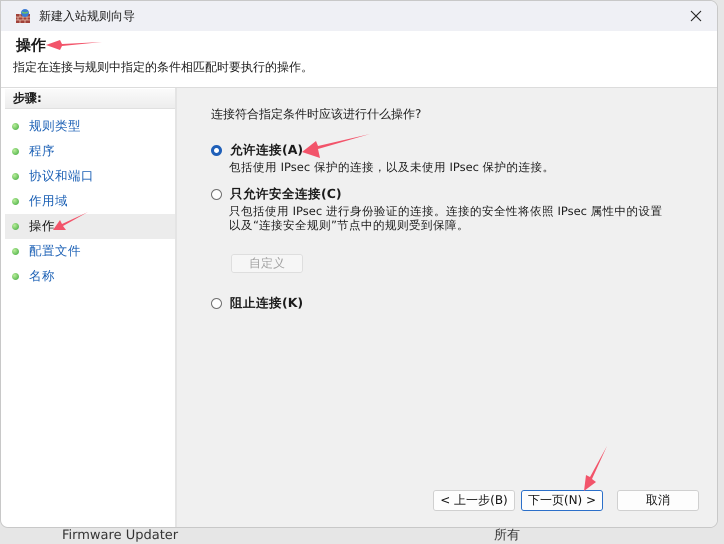 The image size is (724, 544). Describe the element at coordinates (90, 201) in the screenshot. I see `step-item: 作用域` at that location.